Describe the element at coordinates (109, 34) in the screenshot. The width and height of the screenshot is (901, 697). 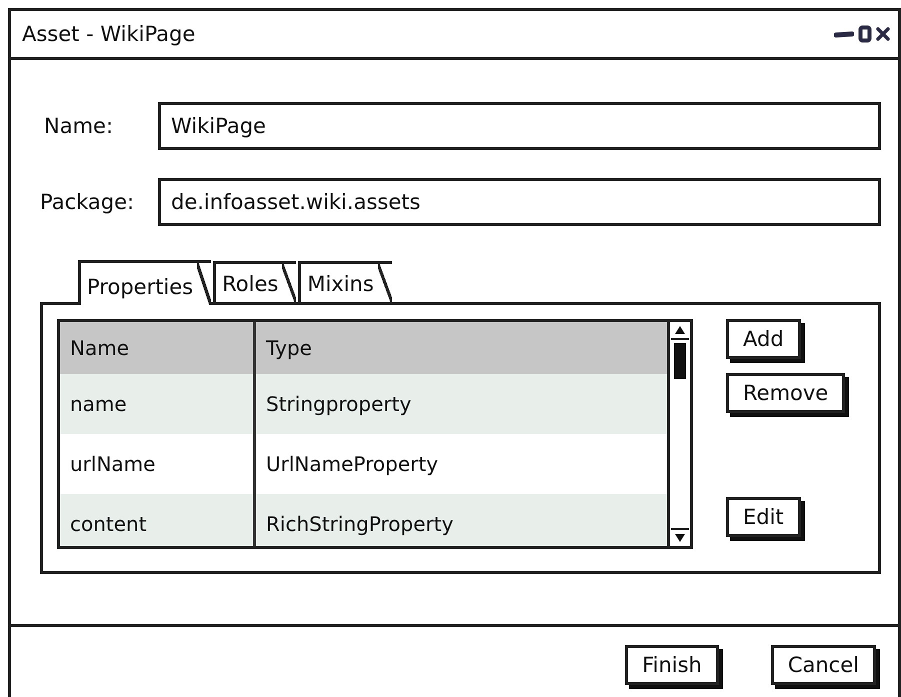
I see `window-title: Asset - WikiPage` at that location.